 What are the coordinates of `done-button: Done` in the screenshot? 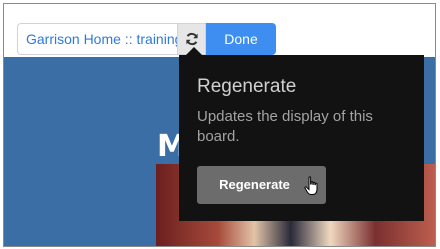 It's located at (241, 39).